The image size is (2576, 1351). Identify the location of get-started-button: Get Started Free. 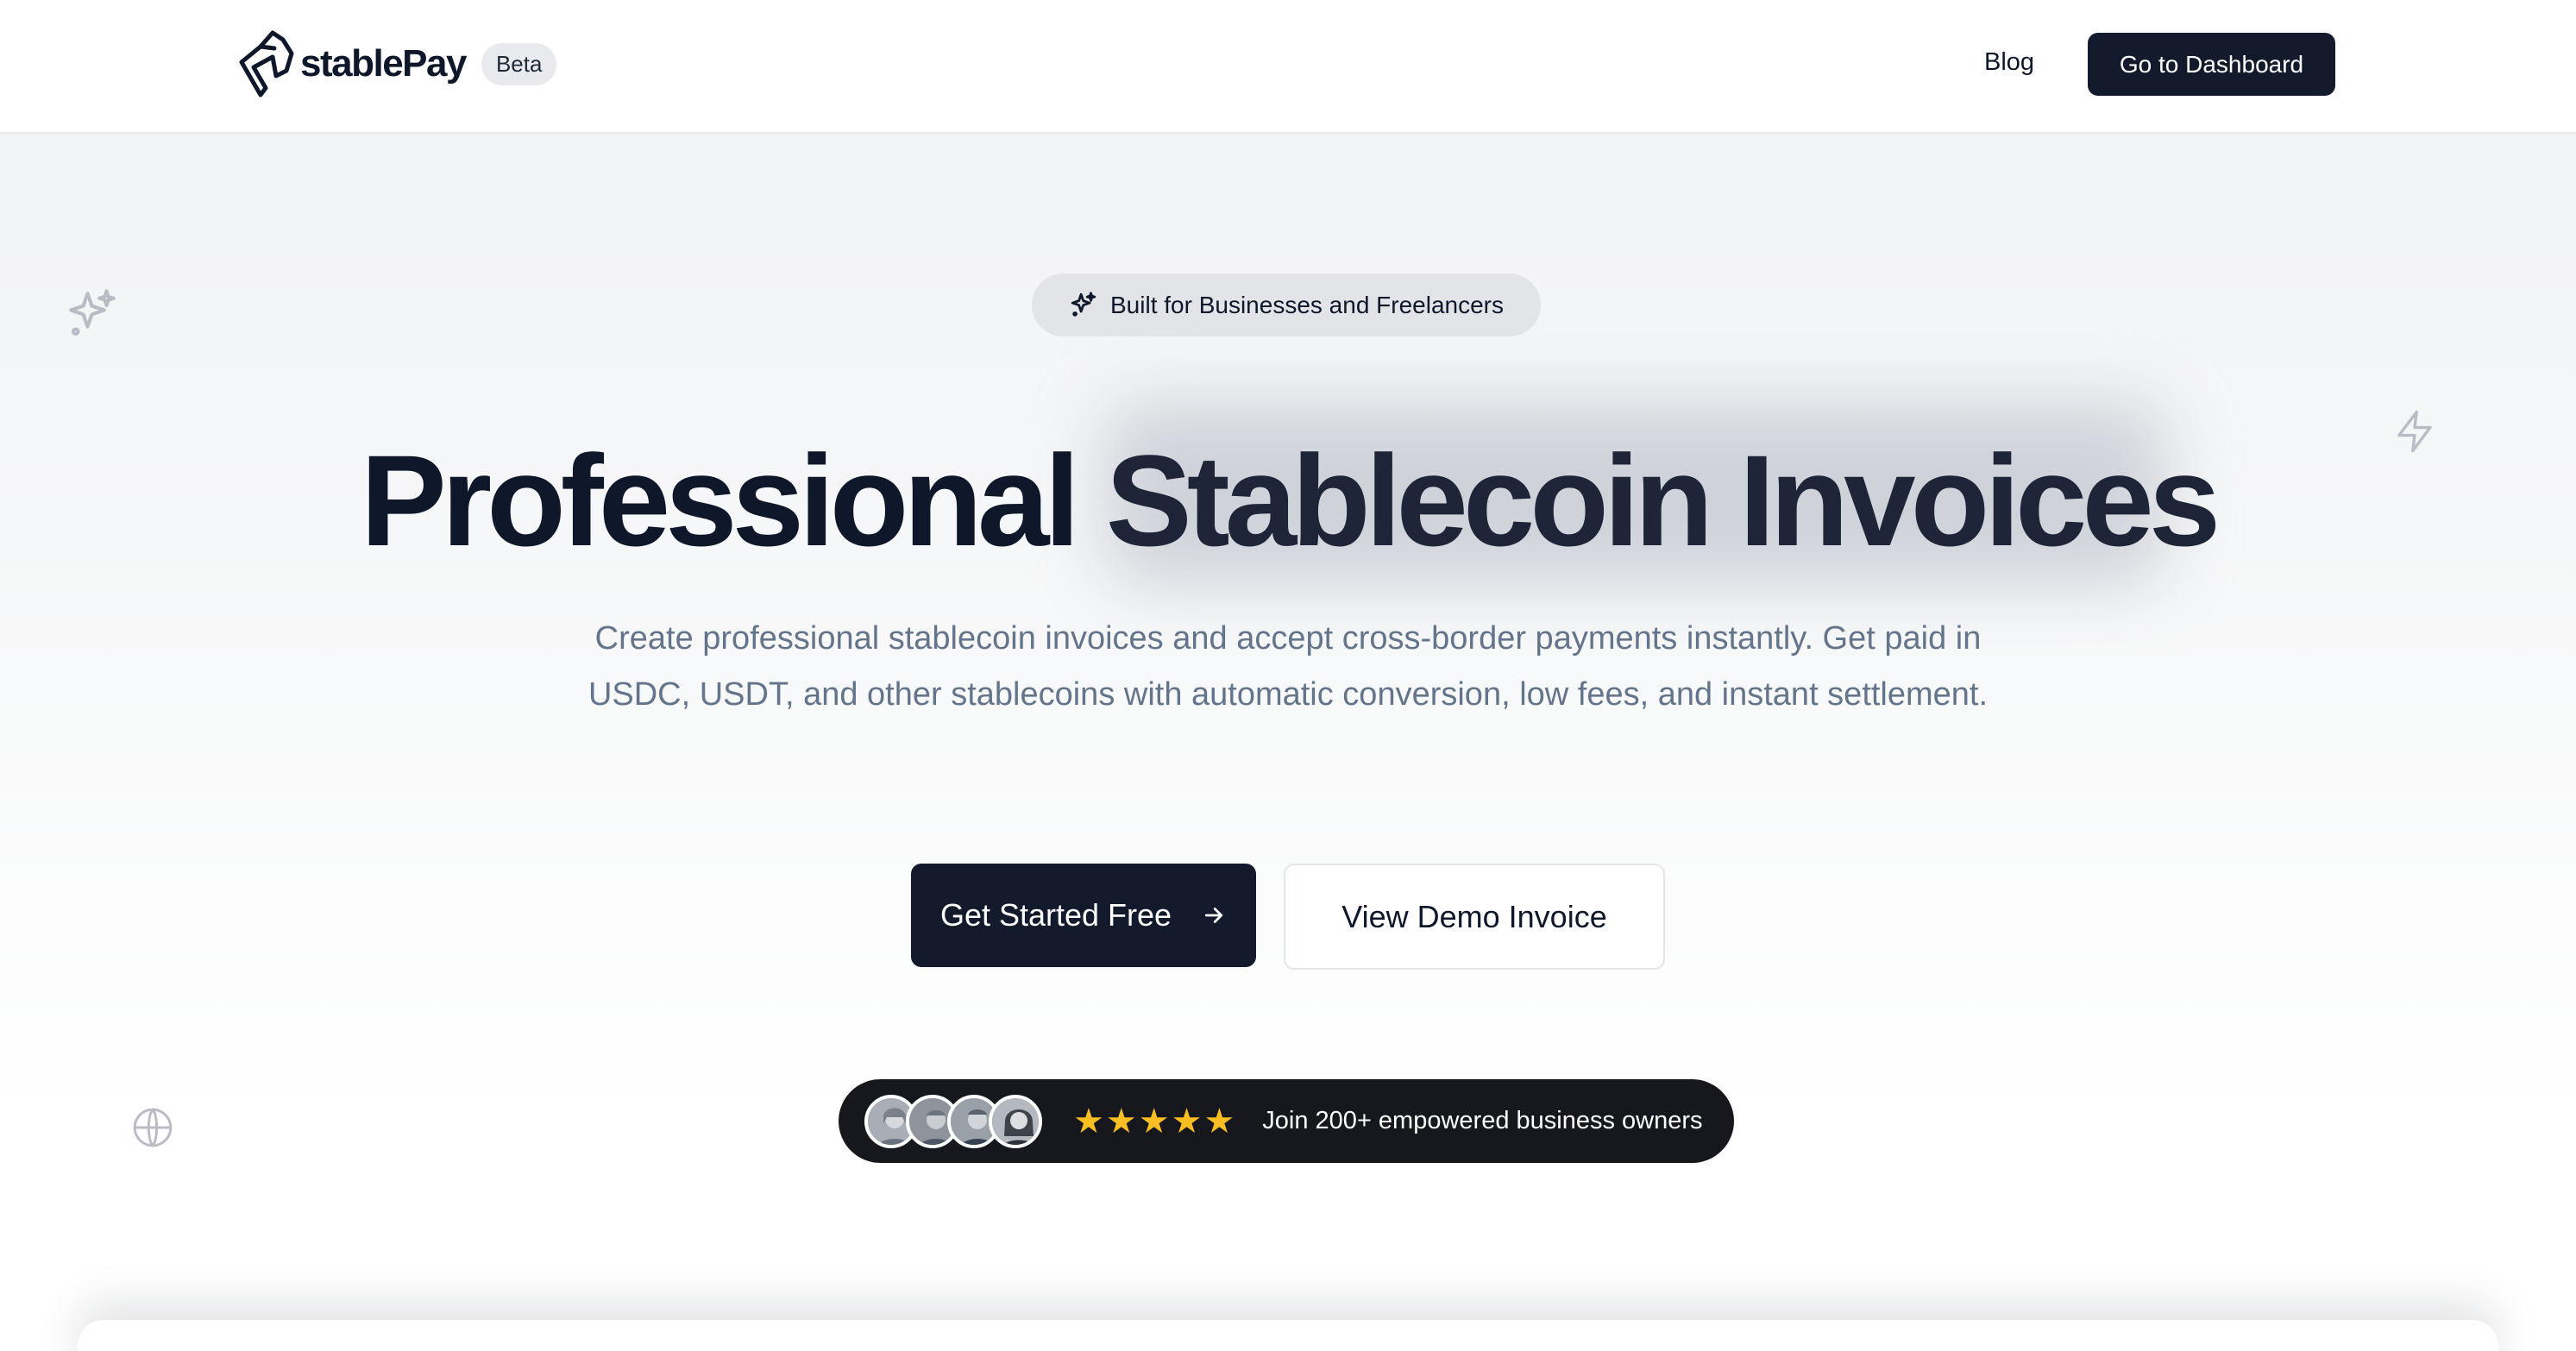
(1083, 915).